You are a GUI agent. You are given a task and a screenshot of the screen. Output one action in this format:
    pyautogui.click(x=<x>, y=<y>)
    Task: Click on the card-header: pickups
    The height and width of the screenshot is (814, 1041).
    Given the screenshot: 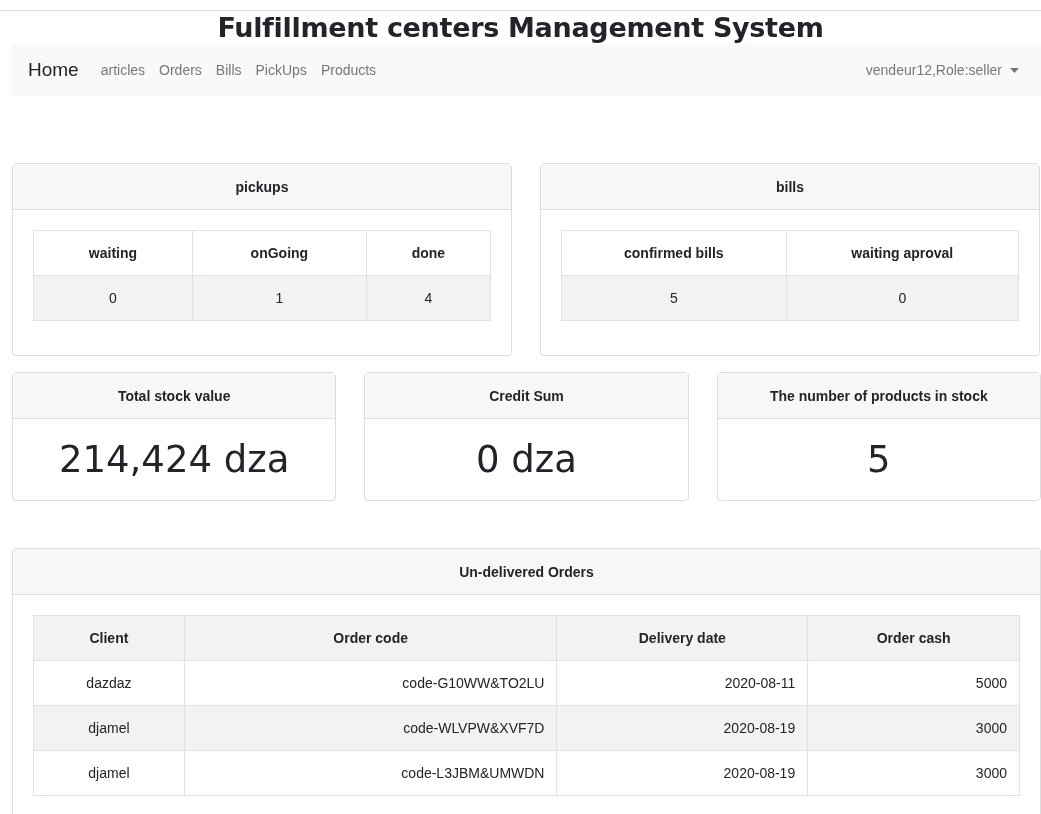 What is the action you would take?
    pyautogui.click(x=262, y=187)
    